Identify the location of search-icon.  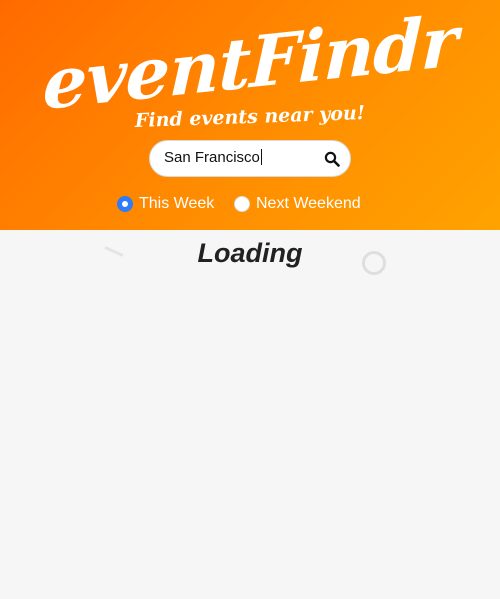
(332, 159).